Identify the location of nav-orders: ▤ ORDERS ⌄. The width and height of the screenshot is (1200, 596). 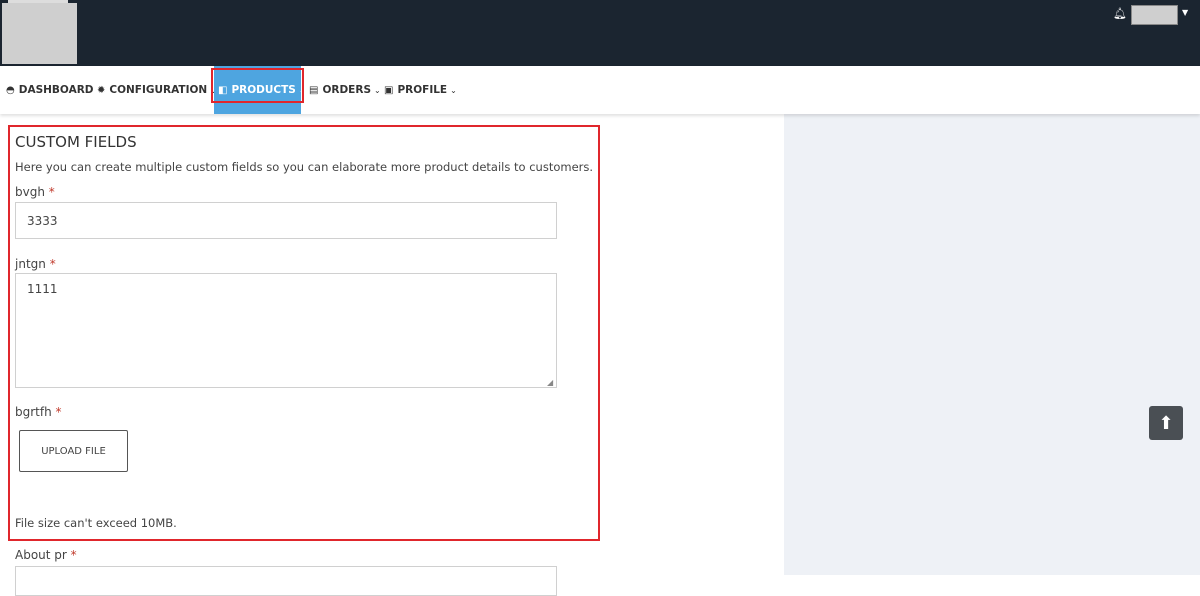
(345, 90).